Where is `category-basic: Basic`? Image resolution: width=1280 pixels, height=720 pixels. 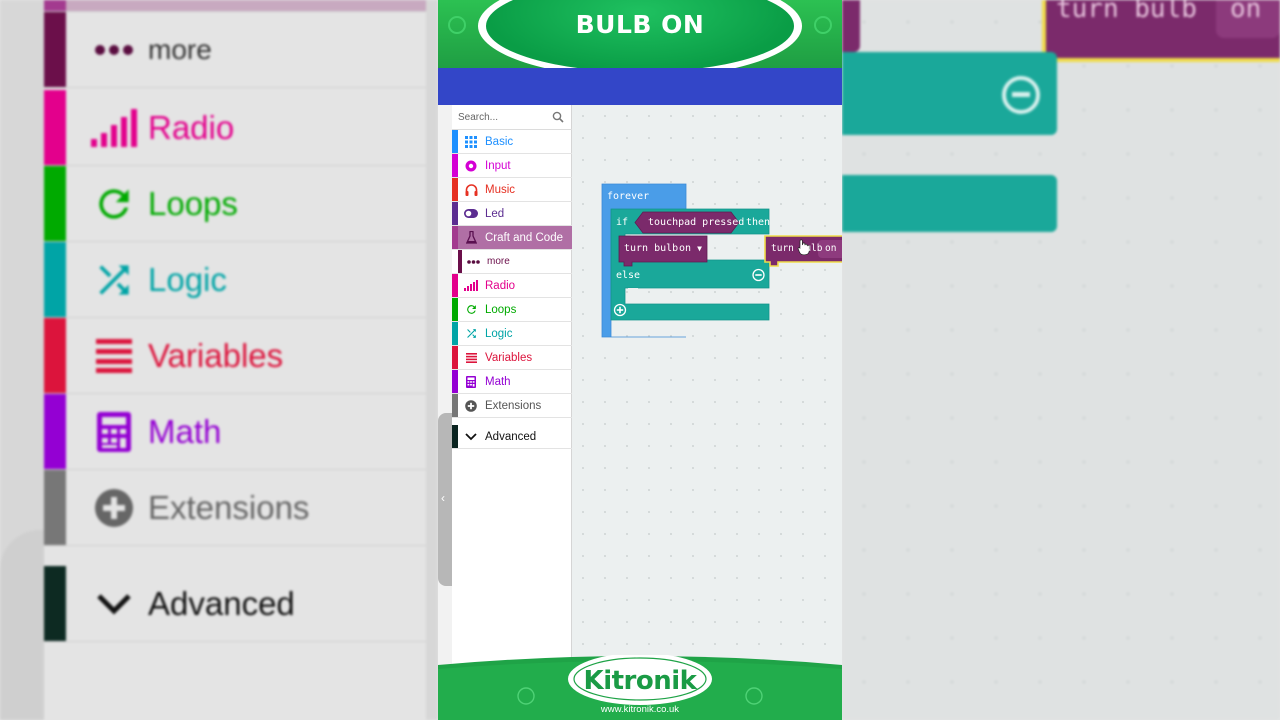
category-basic: Basic is located at coordinates (512, 142).